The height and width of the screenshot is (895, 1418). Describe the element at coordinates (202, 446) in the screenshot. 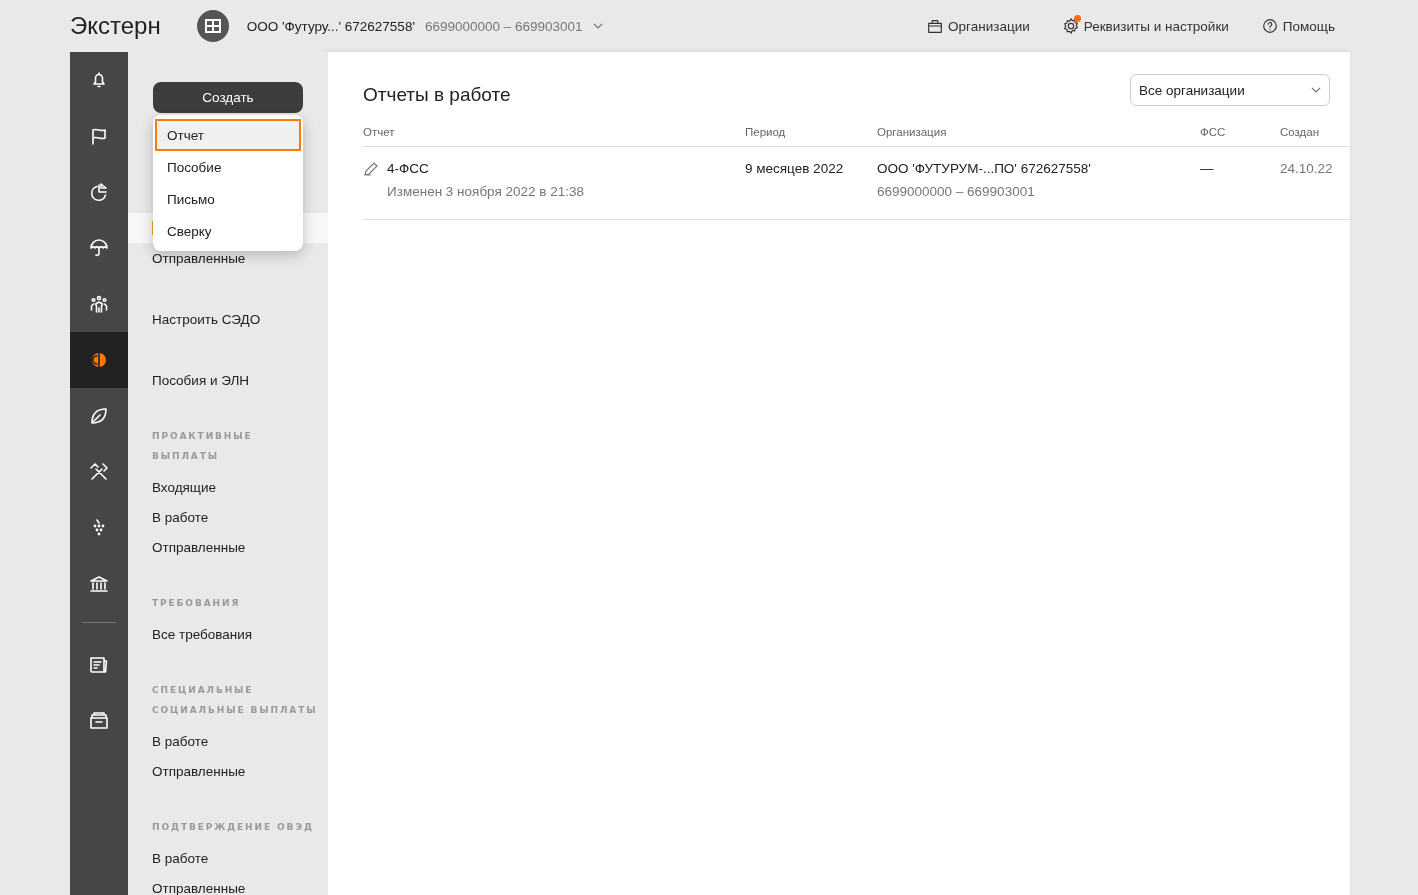

I see `nav-section-heading: ПРОАКТИВНЫЕ ВЫПЛАТЫ` at that location.